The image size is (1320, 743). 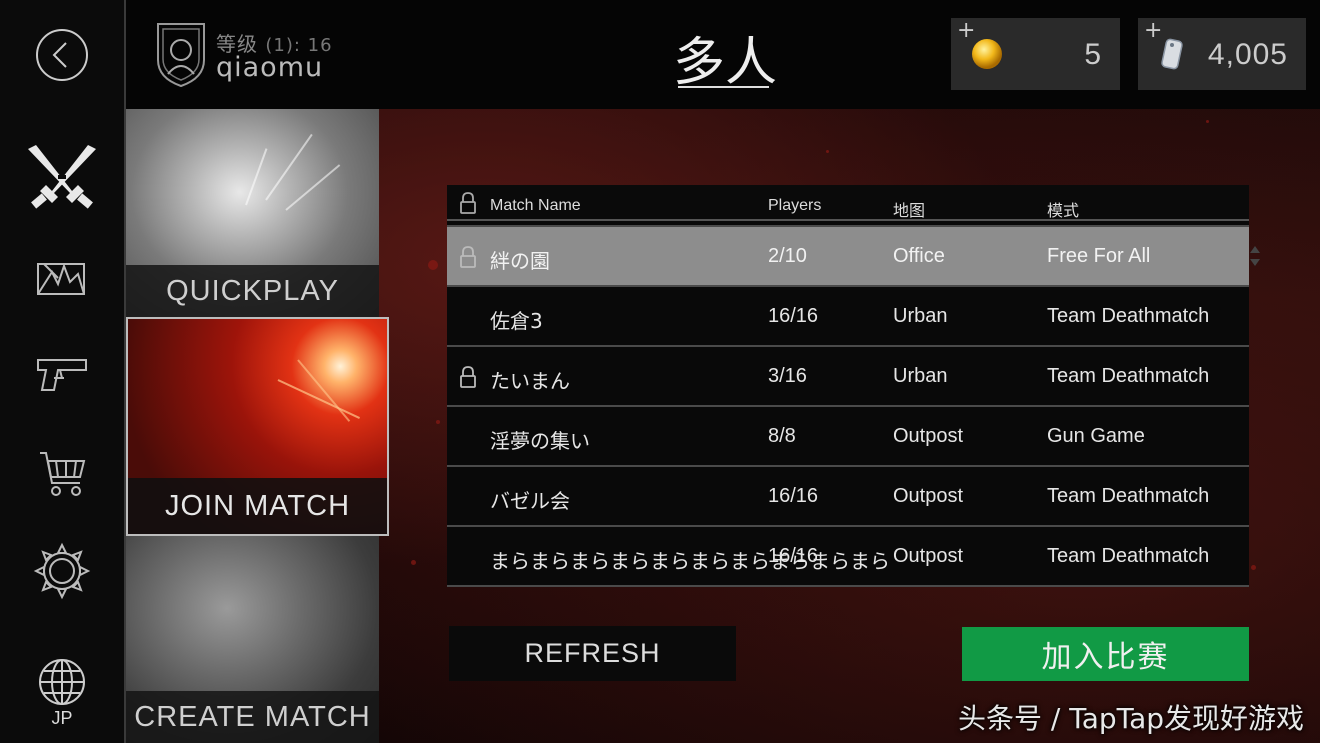 I want to click on gold-amount: 5, so click(x=1093, y=54).